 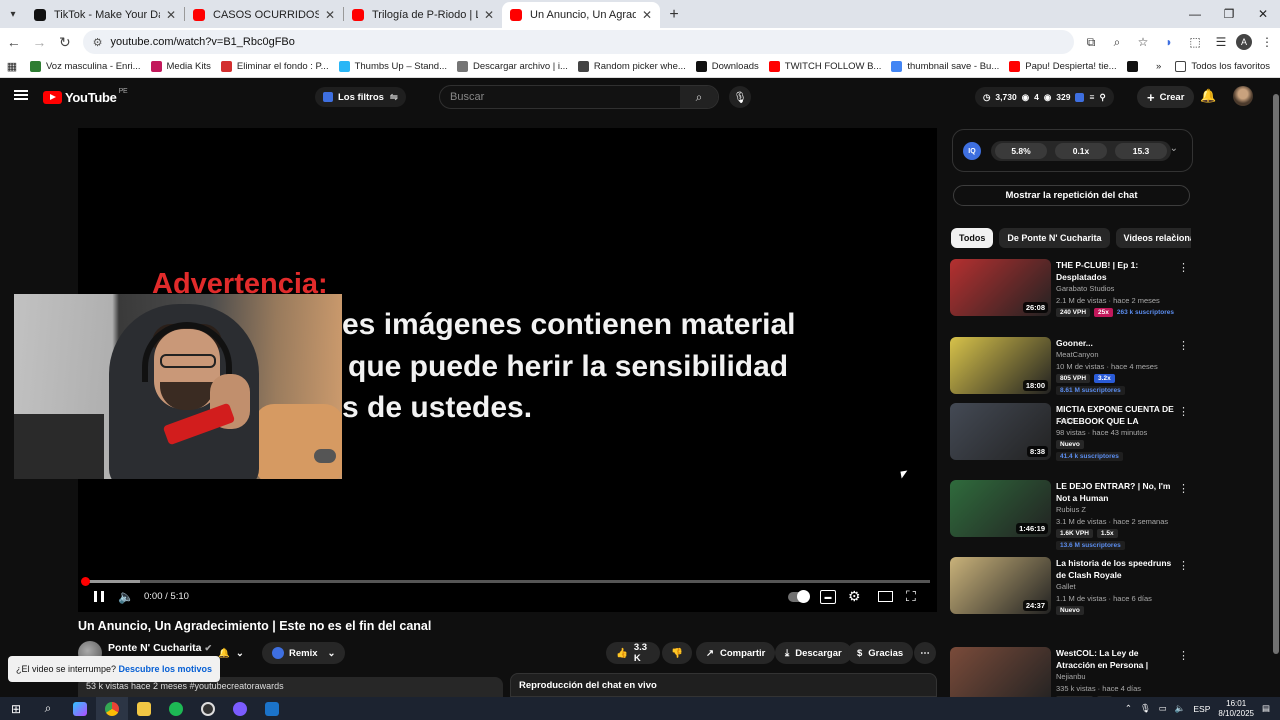 I want to click on bell-icon: 🔔, so click(x=1208, y=96).